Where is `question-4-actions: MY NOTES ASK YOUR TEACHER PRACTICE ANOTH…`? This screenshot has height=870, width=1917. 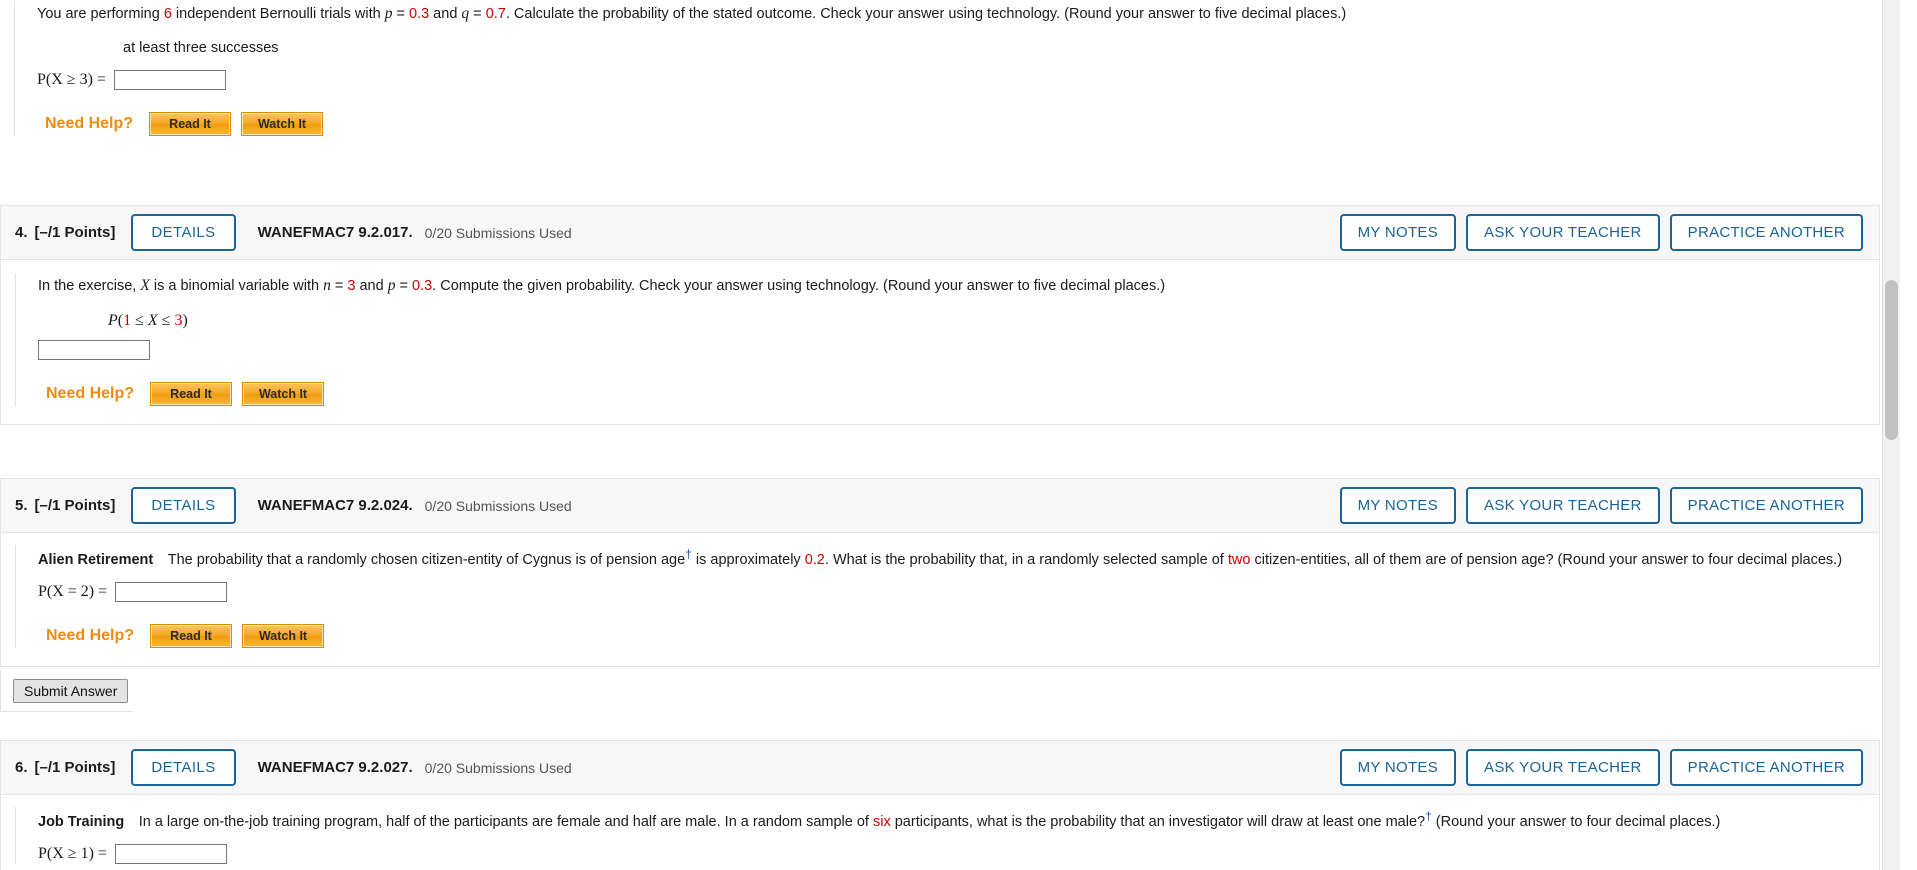
question-4-actions: MY NOTES ASK YOUR TEACHER PRACTICE ANOTH… is located at coordinates (1601, 232).